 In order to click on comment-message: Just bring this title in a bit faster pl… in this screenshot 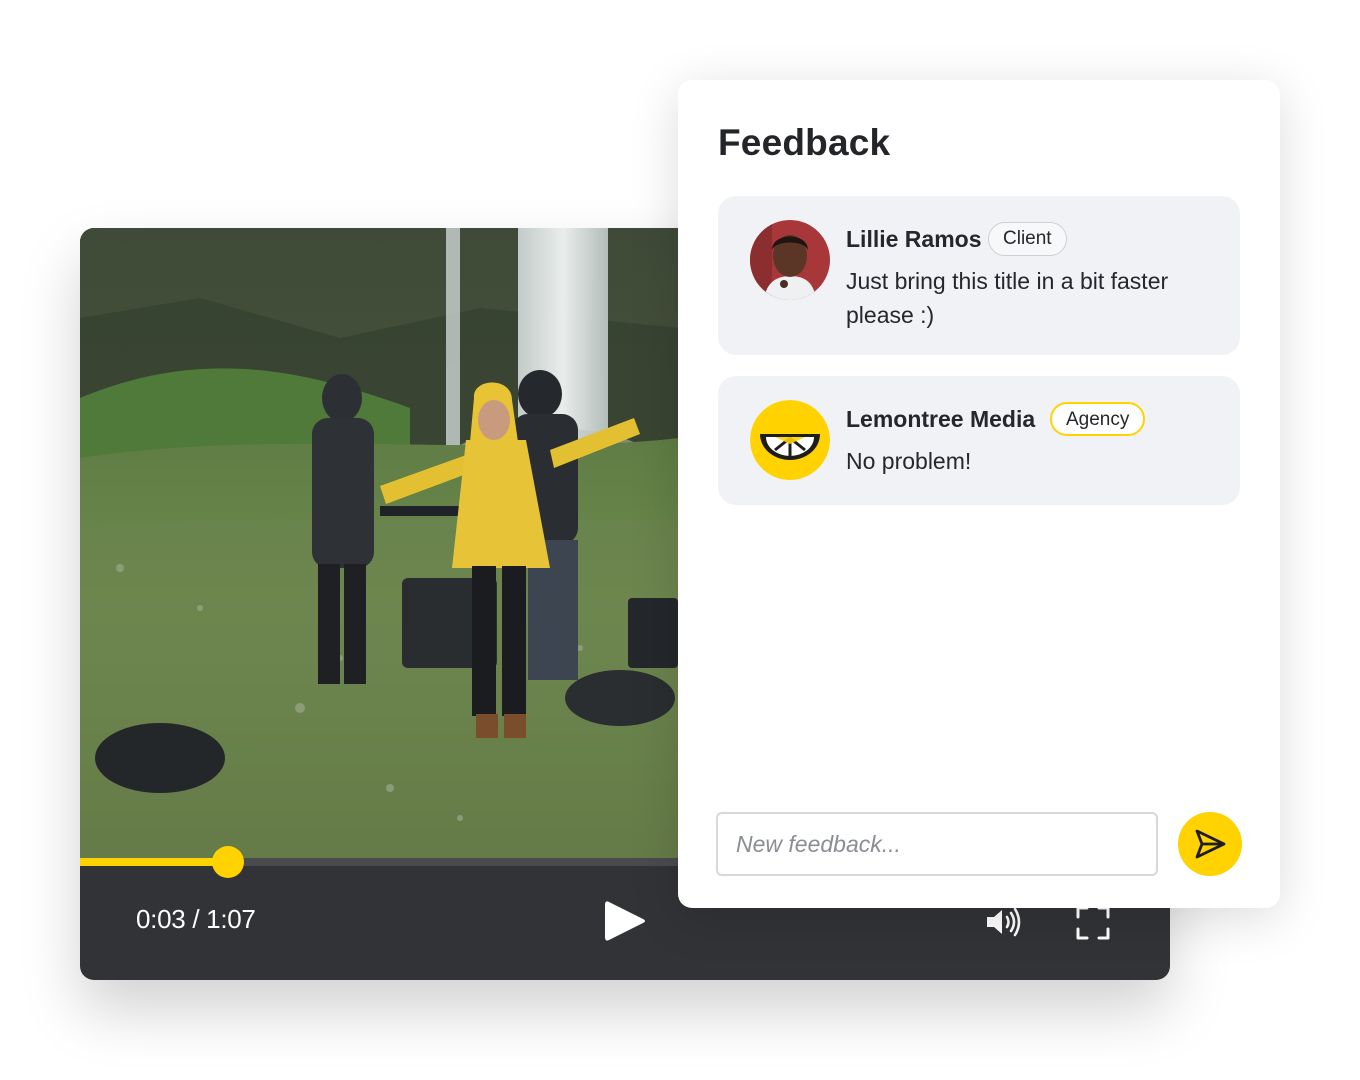, I will do `click(1007, 298)`.